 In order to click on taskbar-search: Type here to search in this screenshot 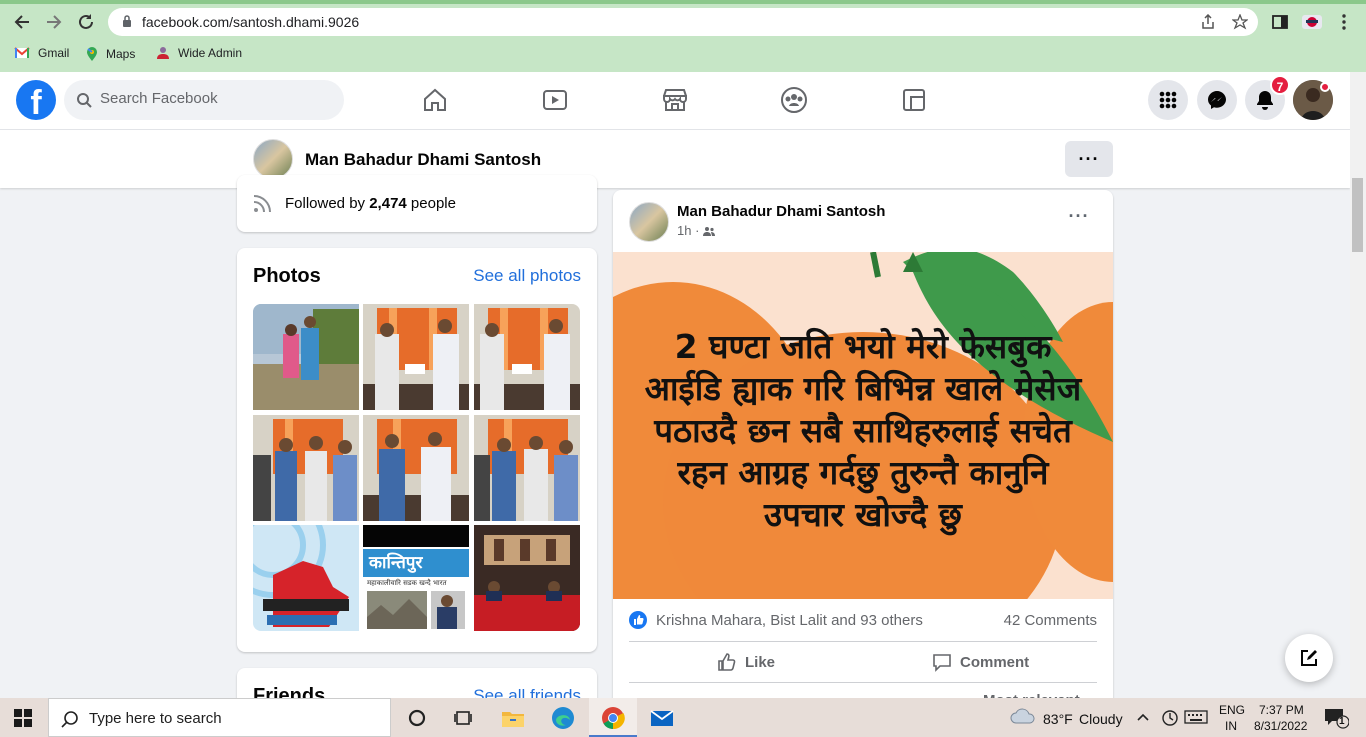, I will do `click(219, 717)`.